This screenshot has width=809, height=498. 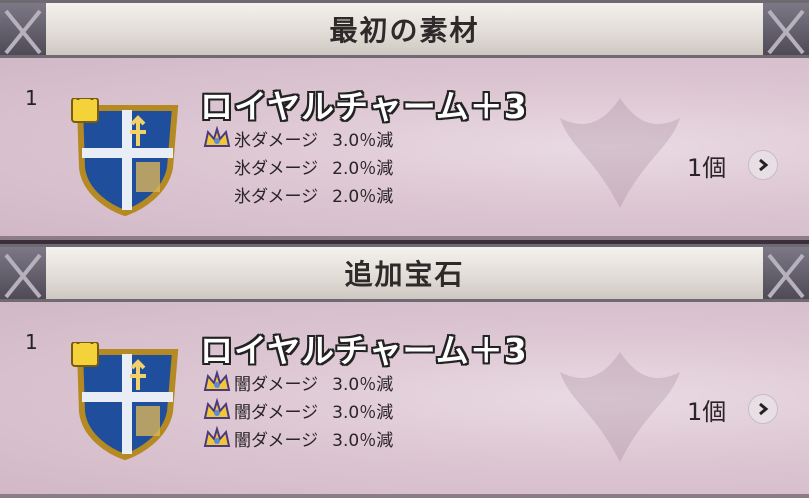 I want to click on effect-line: 氷ダメージ 3.0％減, so click(x=297, y=138).